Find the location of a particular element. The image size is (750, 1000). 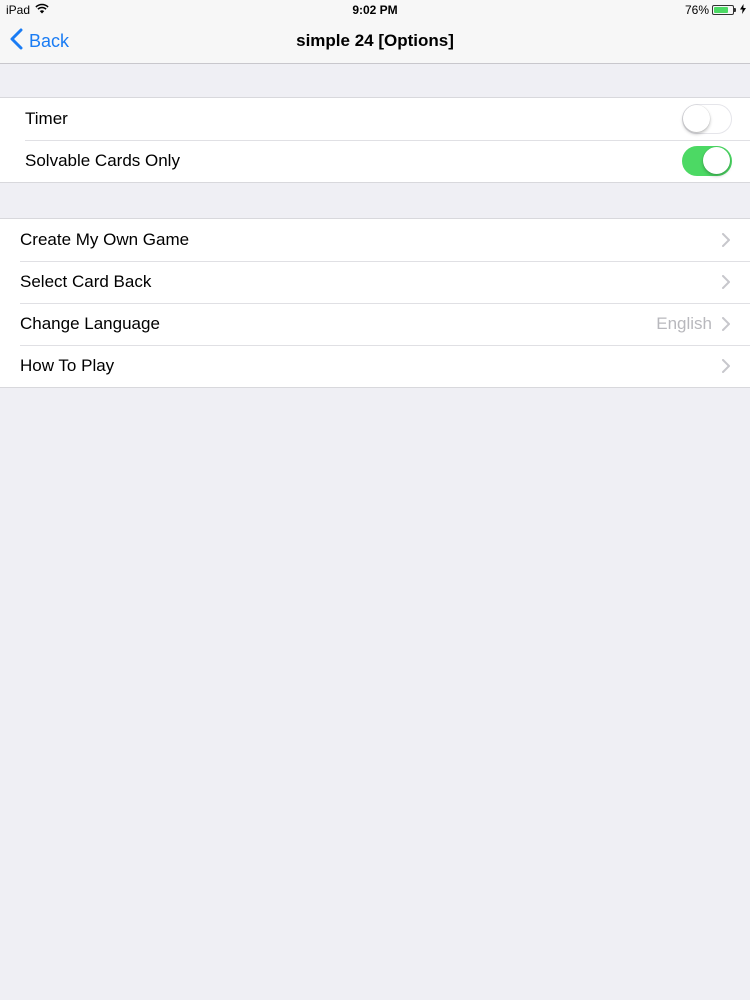

how-to-play-row: How To Play is located at coordinates (375, 366).